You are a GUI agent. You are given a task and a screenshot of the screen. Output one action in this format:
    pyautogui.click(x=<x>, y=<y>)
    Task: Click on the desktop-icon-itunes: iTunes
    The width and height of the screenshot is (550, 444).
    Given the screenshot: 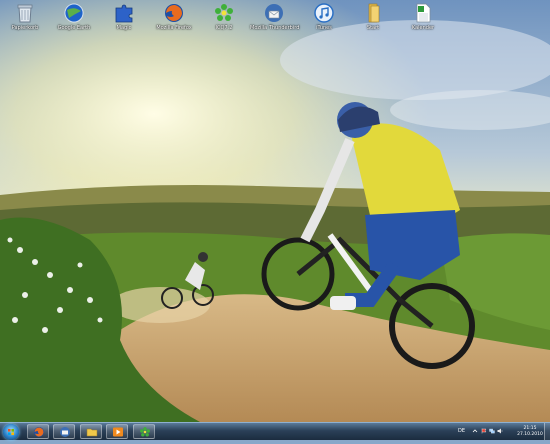 What is the action you would take?
    pyautogui.click(x=324, y=16)
    